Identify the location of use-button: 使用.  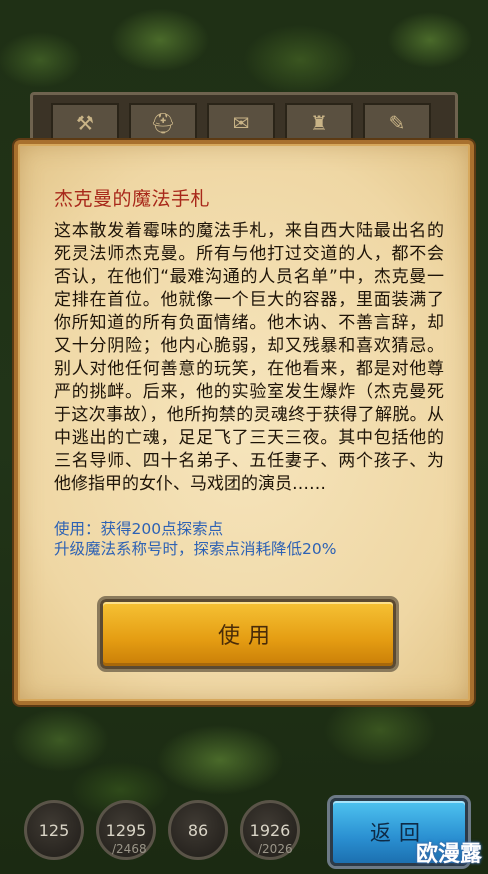
(248, 634).